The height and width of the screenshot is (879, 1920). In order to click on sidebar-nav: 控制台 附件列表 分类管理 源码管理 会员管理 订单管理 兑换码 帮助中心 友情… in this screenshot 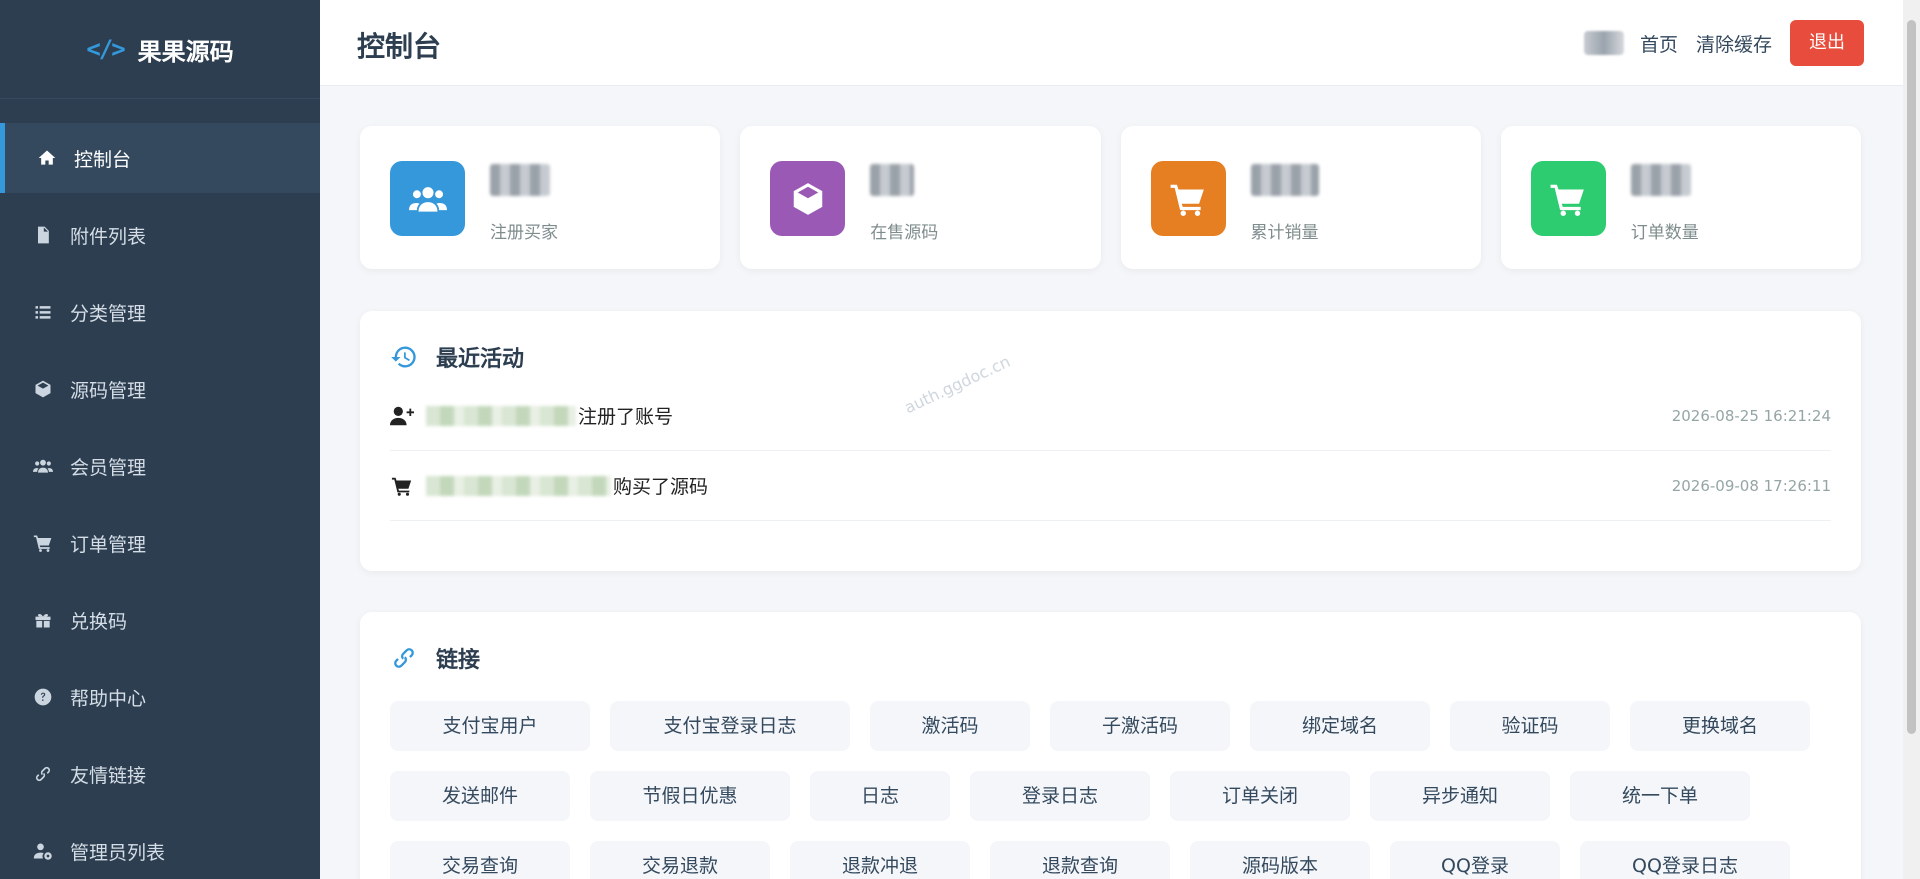, I will do `click(160, 501)`.